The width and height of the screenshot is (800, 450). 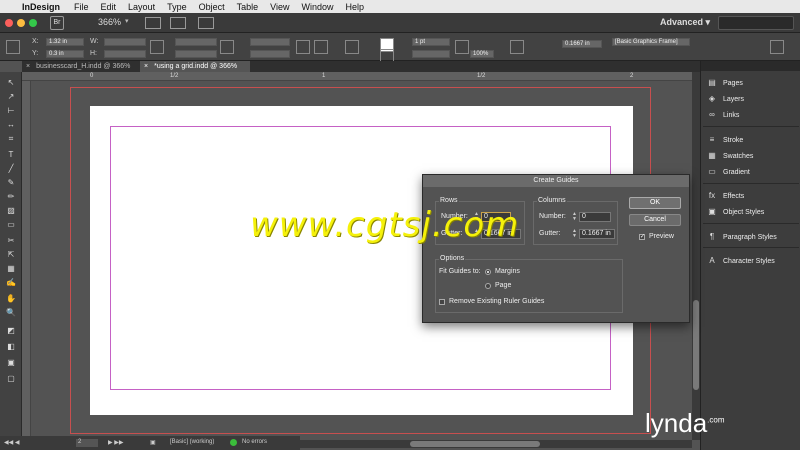 I want to click on formatting-affects-container-icon: ◧, so click(x=11, y=346).